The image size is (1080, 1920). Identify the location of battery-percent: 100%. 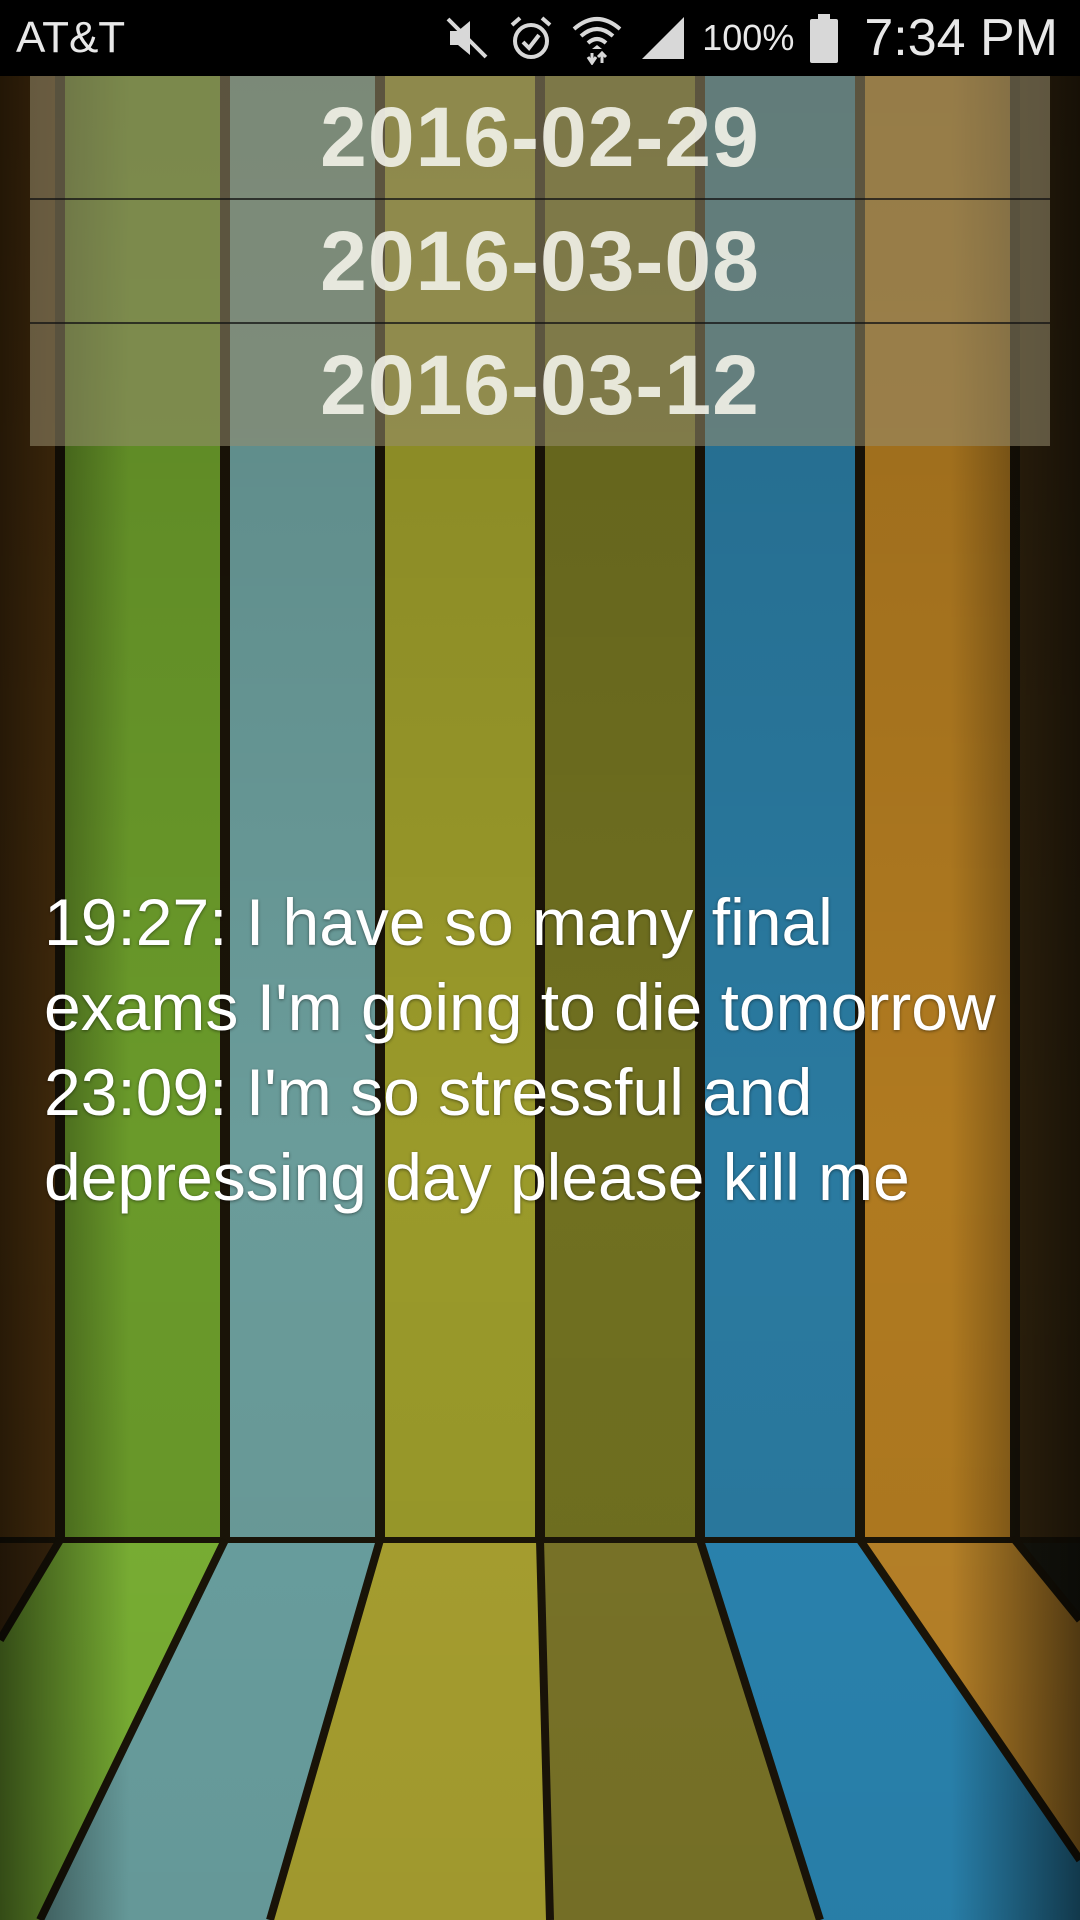
(748, 37).